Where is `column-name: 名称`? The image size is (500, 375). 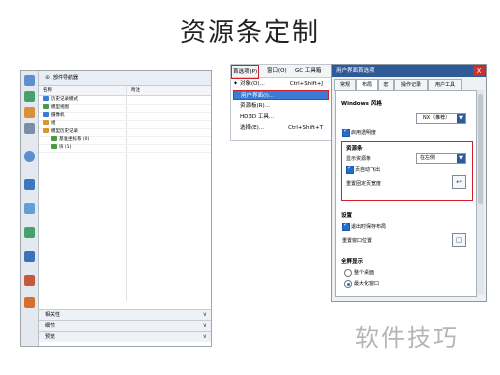 column-name: 名称 is located at coordinates (47, 90).